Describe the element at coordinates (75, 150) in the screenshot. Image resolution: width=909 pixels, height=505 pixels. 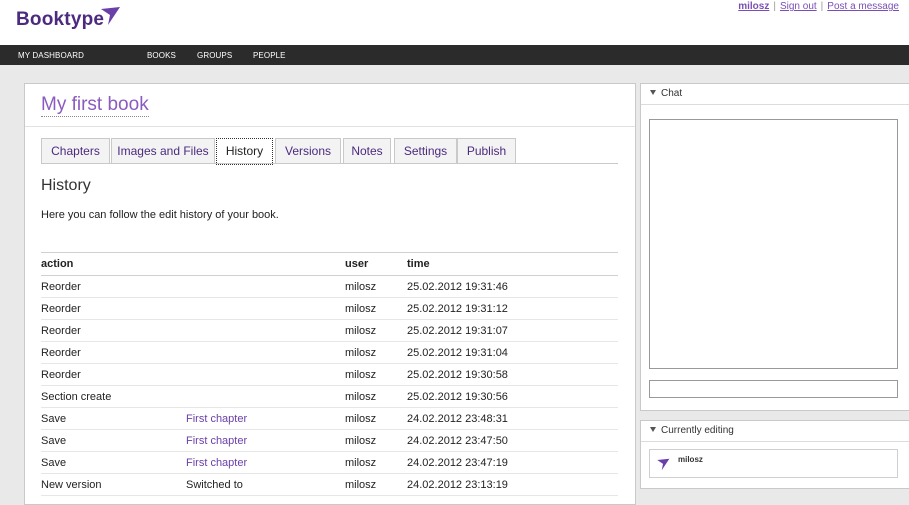
I see `tab-chapters: Chapters` at that location.